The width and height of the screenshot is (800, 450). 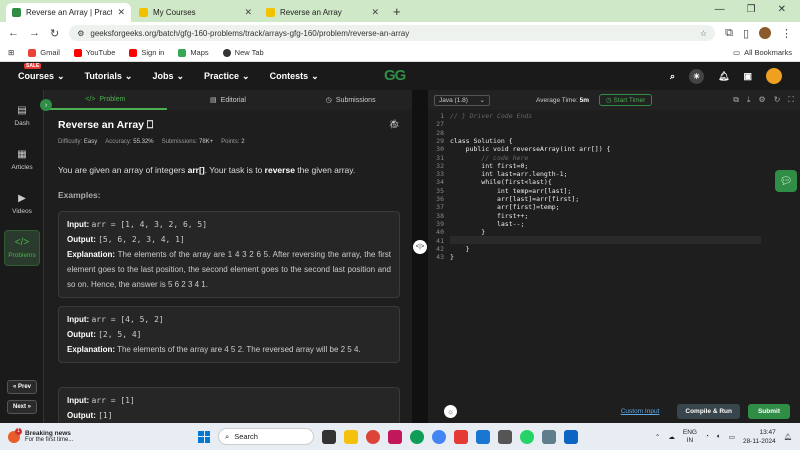 I want to click on chat-icon: 💬︎, so click(x=786, y=181).